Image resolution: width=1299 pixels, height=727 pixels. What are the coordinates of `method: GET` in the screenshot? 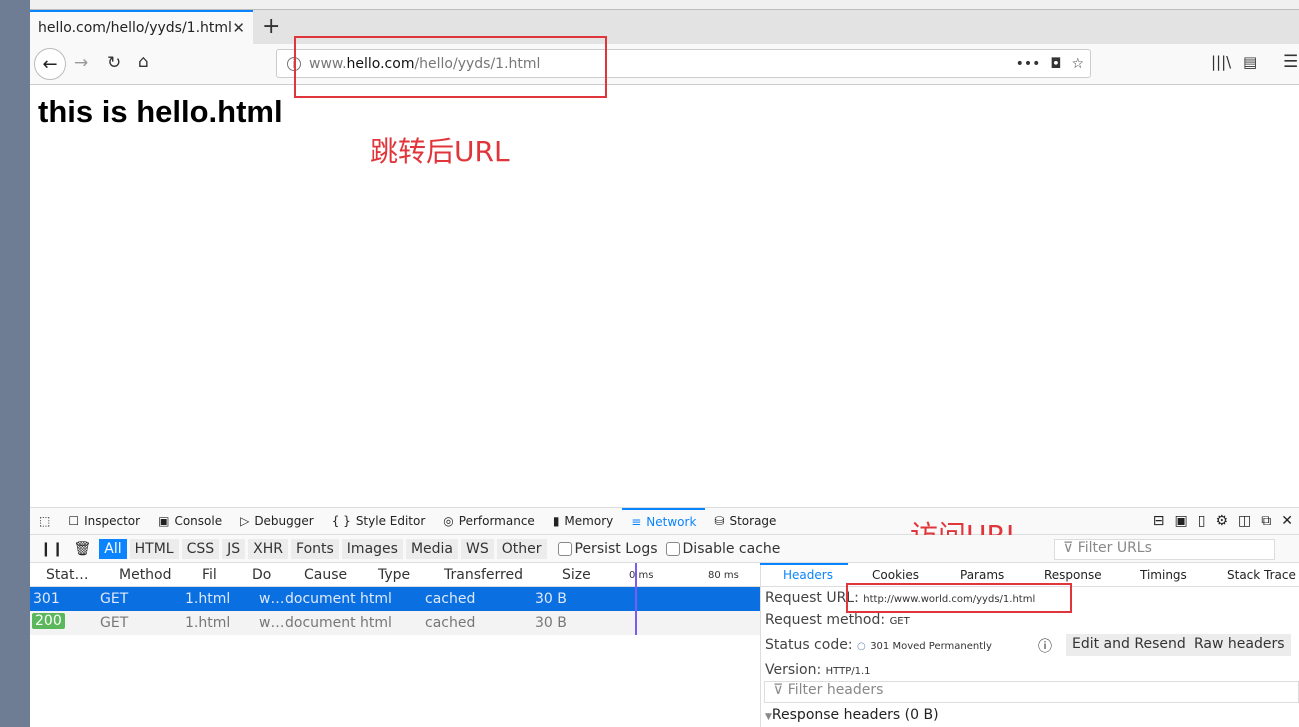 It's located at (114, 623).